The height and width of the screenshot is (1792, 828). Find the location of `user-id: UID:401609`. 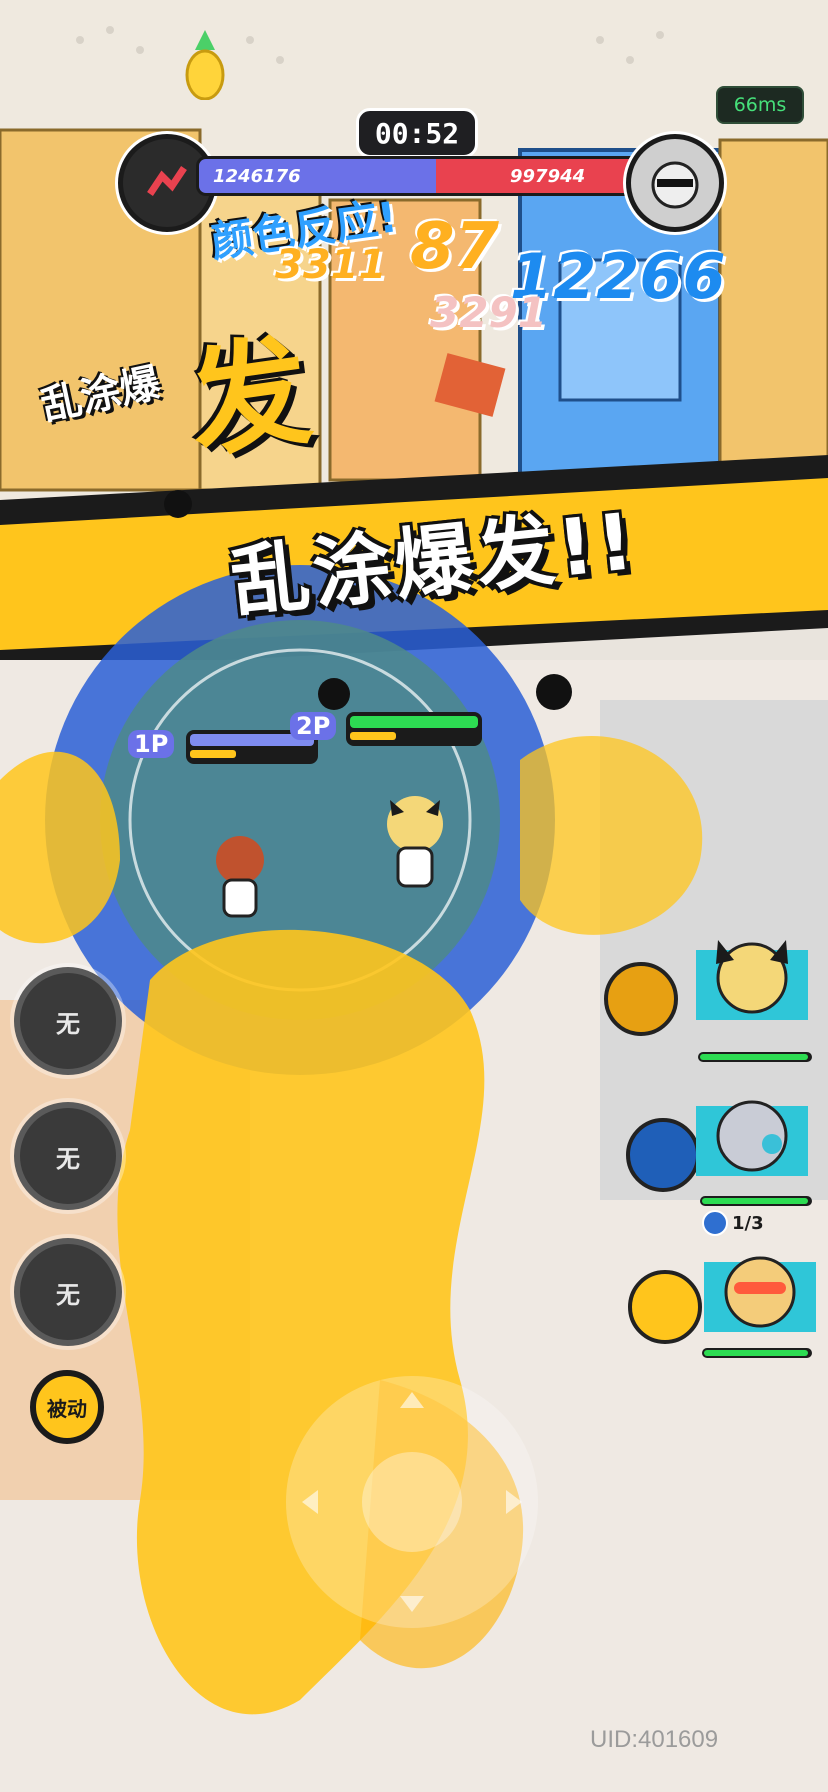

user-id: UID:401609 is located at coordinates (654, 1739).